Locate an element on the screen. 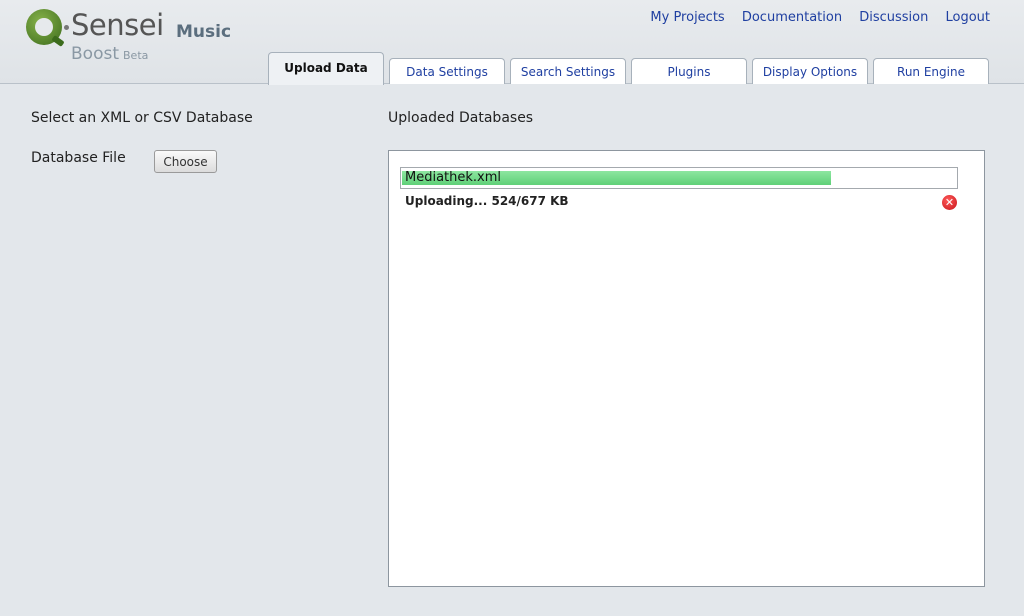 This screenshot has width=1024, height=616. documentation-link: Documentation is located at coordinates (792, 17).